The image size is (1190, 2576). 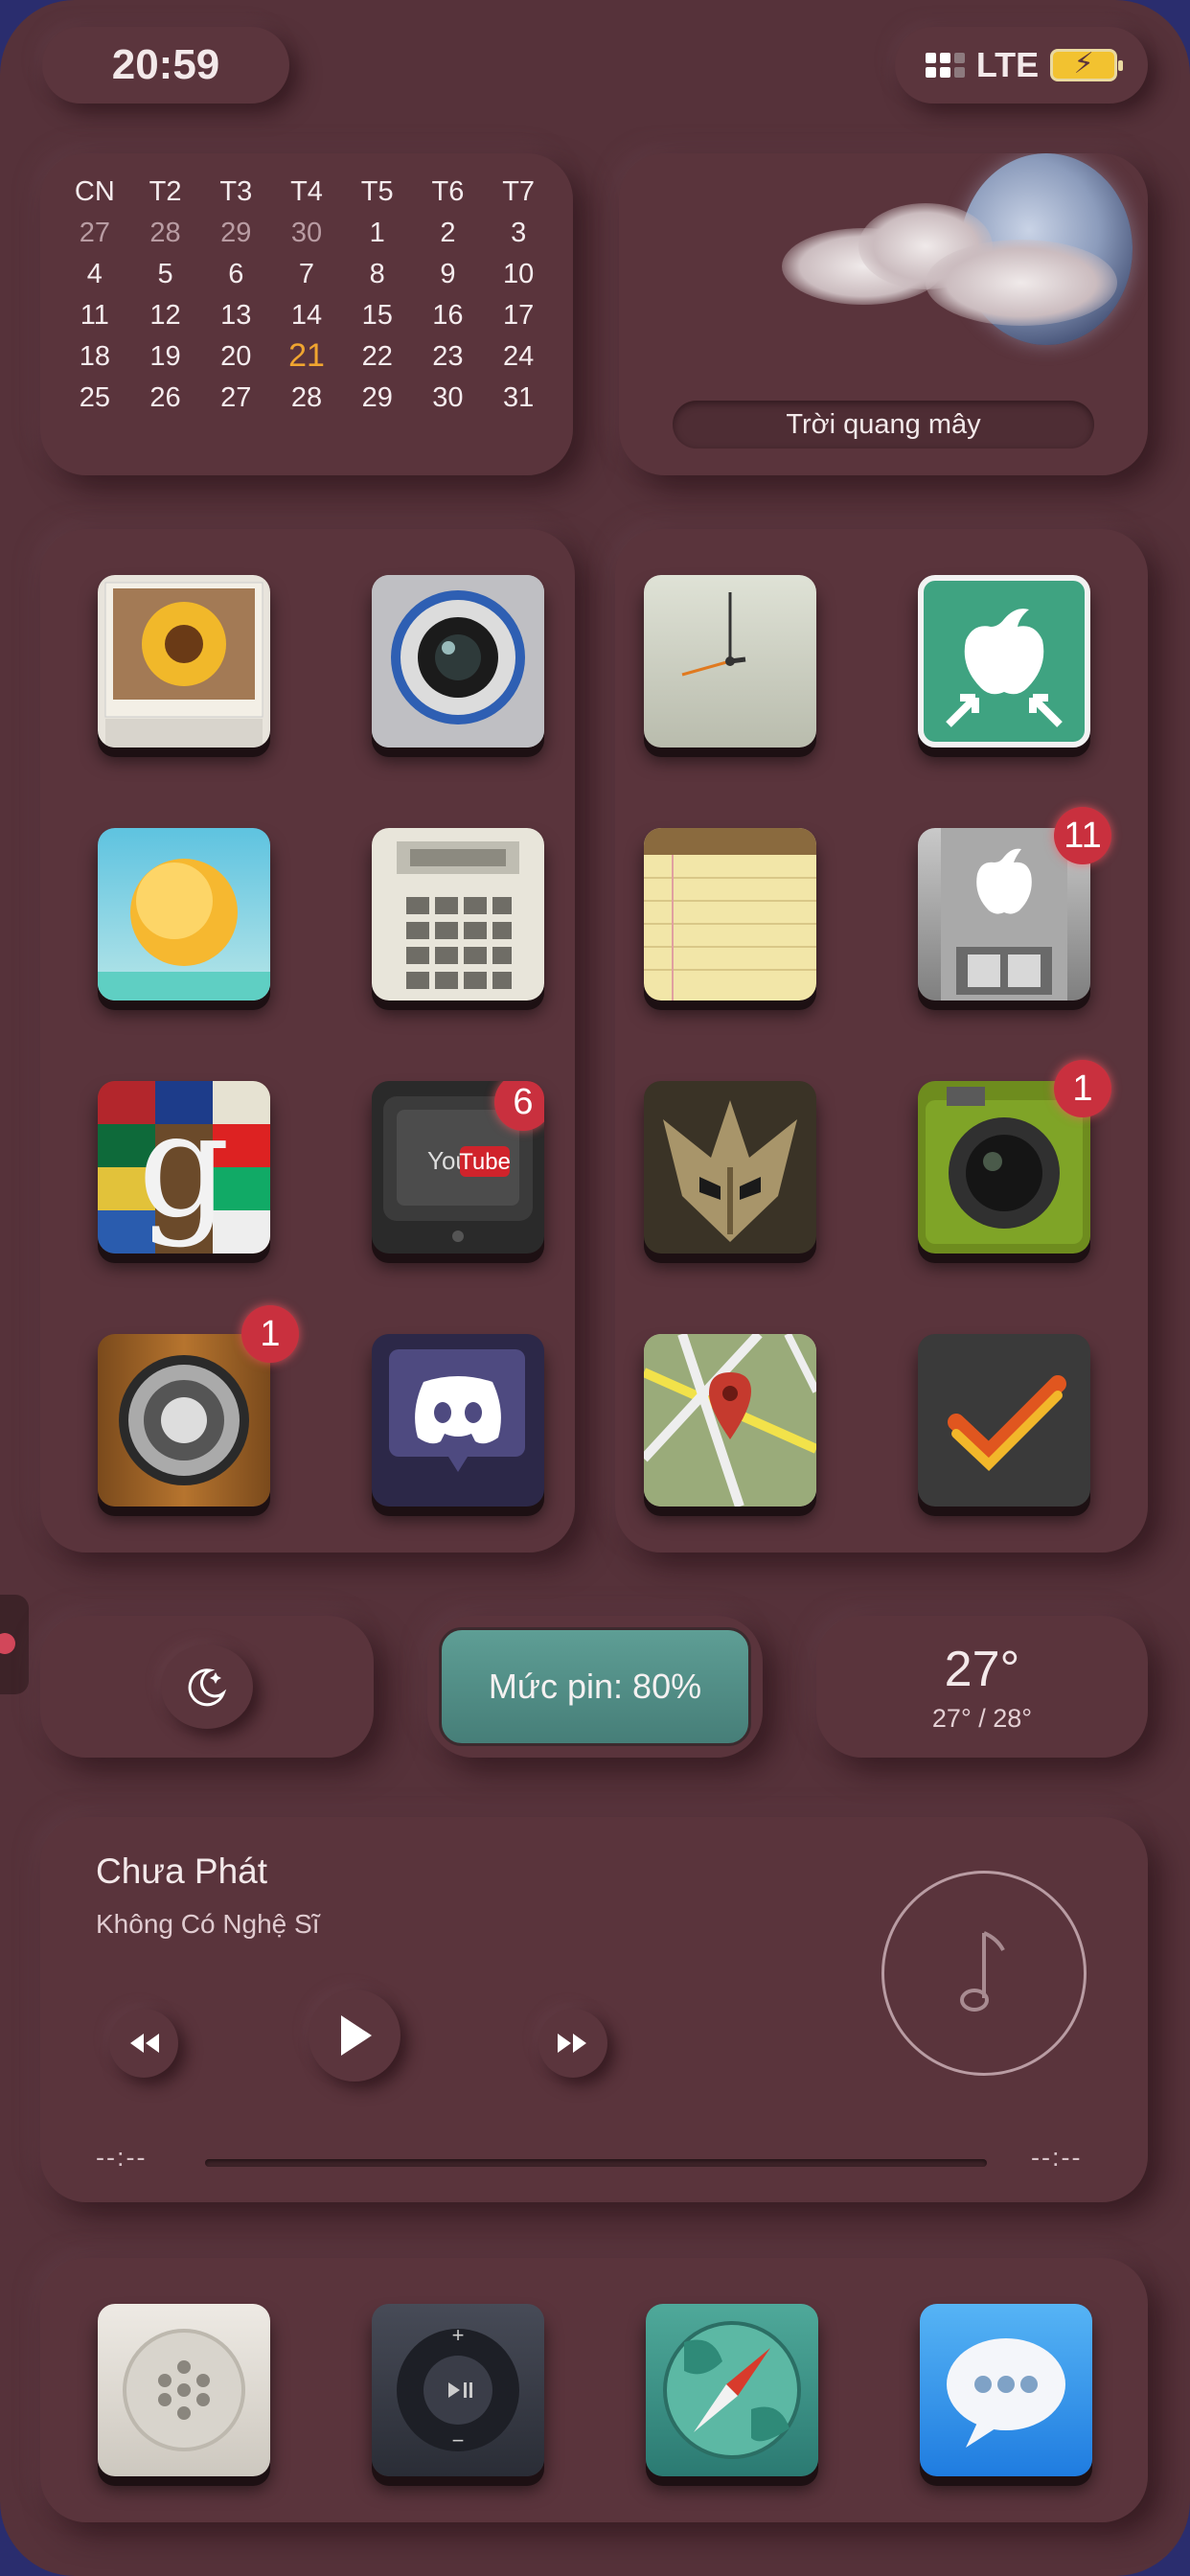 What do you see at coordinates (95, 274) in the screenshot?
I see `calendar-day: 4` at bounding box center [95, 274].